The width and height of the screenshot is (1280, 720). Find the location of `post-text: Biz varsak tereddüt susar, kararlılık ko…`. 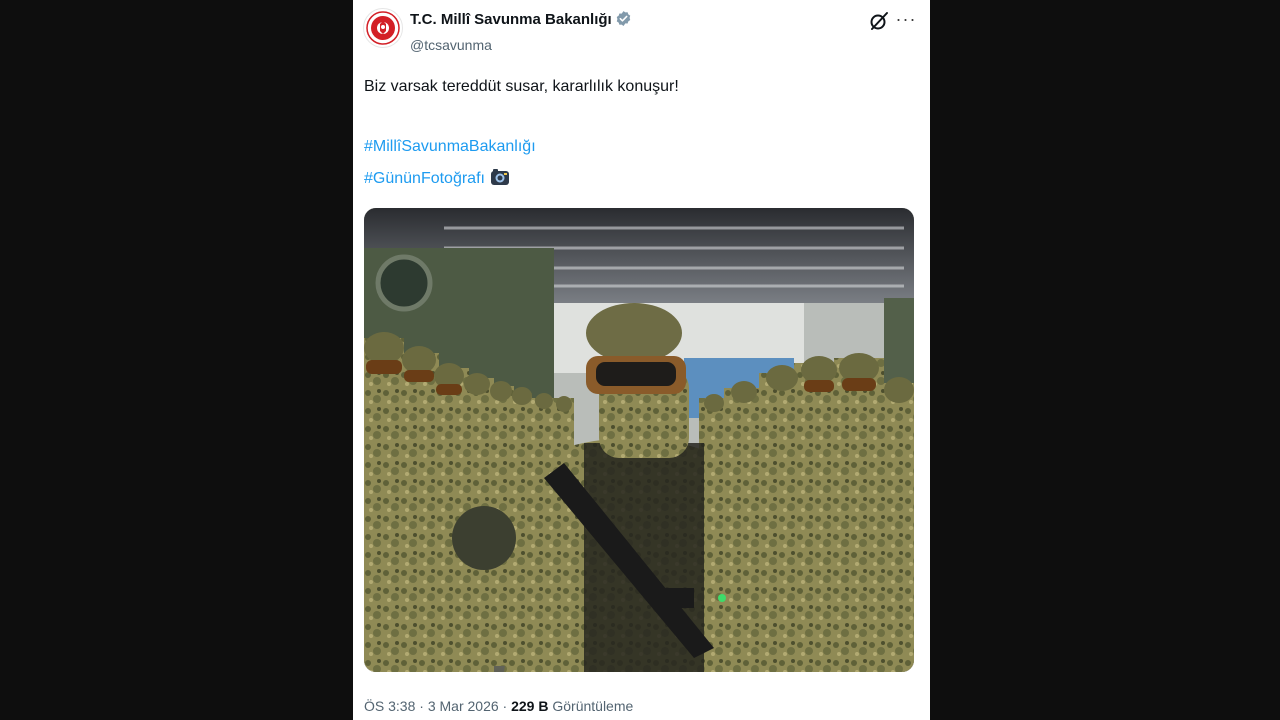

post-text: Biz varsak tereddüt susar, kararlılık ko… is located at coordinates (521, 86).